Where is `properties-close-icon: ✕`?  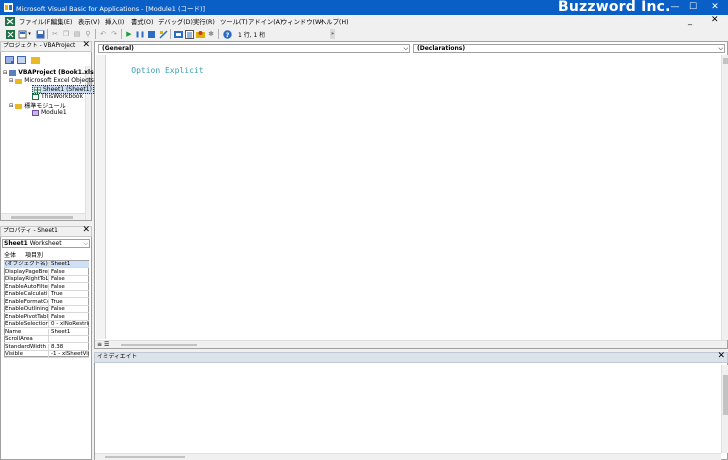
properties-close-icon: ✕ is located at coordinates (86, 230).